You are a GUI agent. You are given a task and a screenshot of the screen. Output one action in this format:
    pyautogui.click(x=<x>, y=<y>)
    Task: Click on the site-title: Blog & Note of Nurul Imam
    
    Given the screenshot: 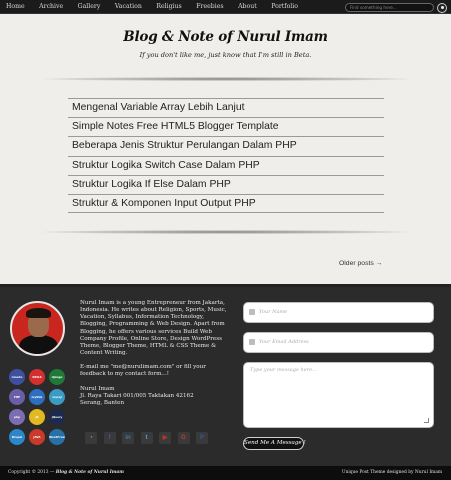 What is the action you would take?
    pyautogui.click(x=225, y=37)
    